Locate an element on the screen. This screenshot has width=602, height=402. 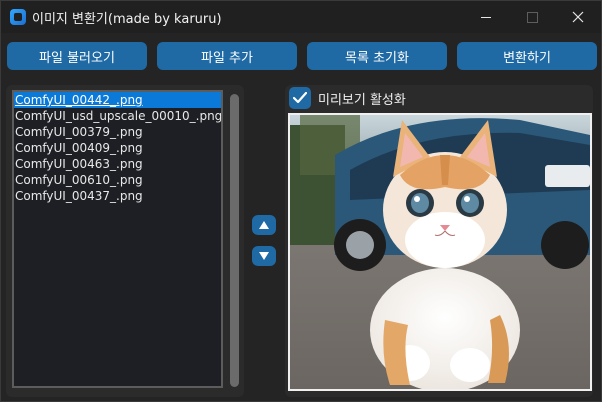
app-icon is located at coordinates (18, 17).